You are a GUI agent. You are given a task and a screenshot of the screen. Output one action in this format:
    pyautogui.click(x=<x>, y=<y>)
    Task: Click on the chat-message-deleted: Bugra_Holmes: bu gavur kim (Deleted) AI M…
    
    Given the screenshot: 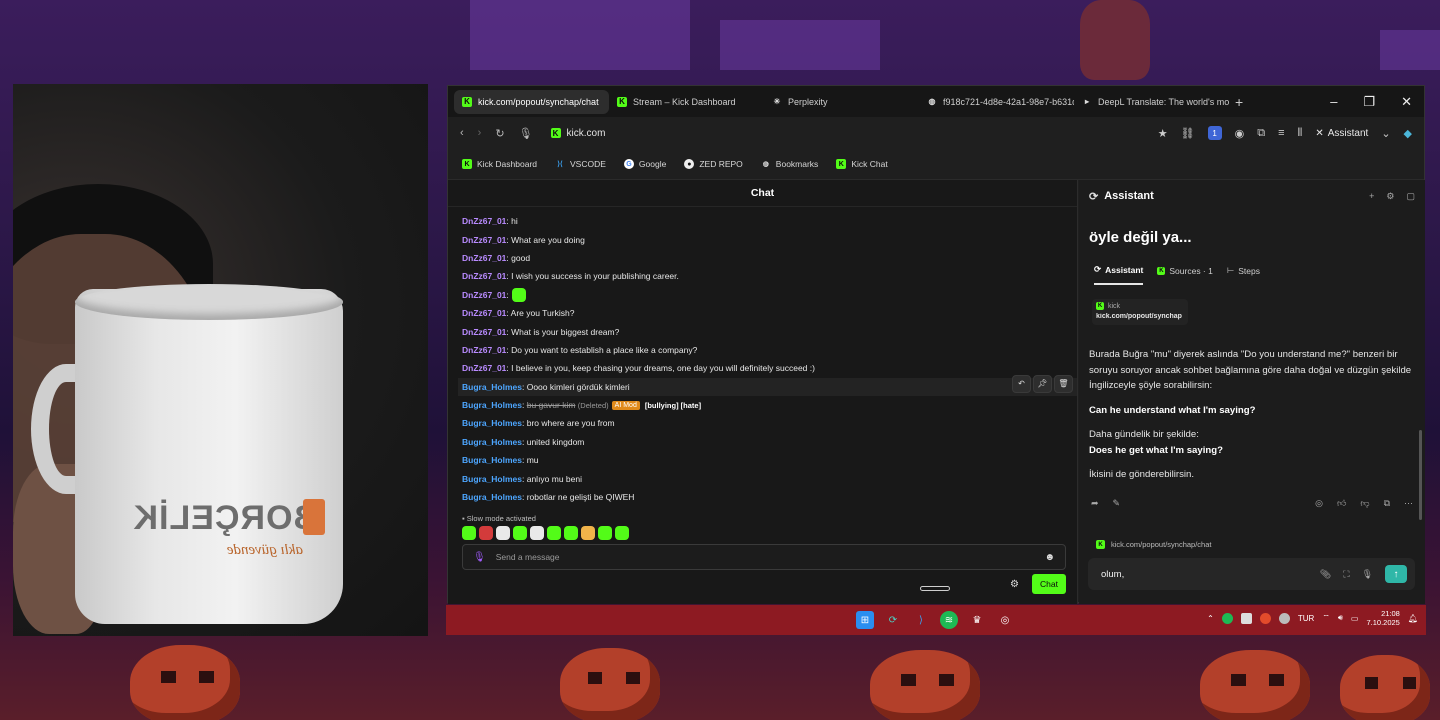 What is the action you would take?
    pyautogui.click(x=764, y=405)
    